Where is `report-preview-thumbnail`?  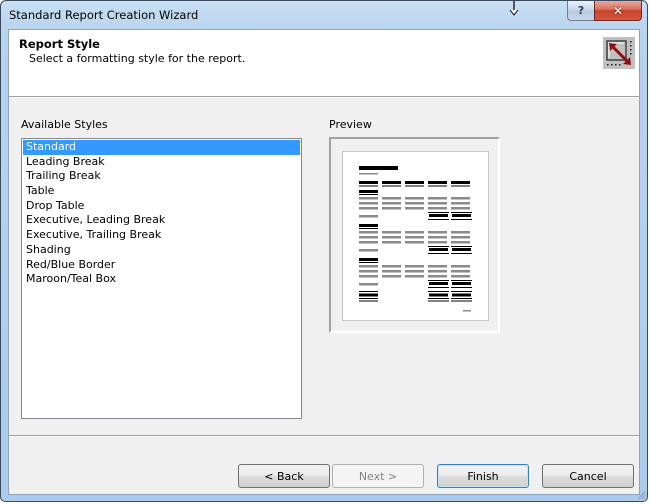
report-preview-thumbnail is located at coordinates (415, 239).